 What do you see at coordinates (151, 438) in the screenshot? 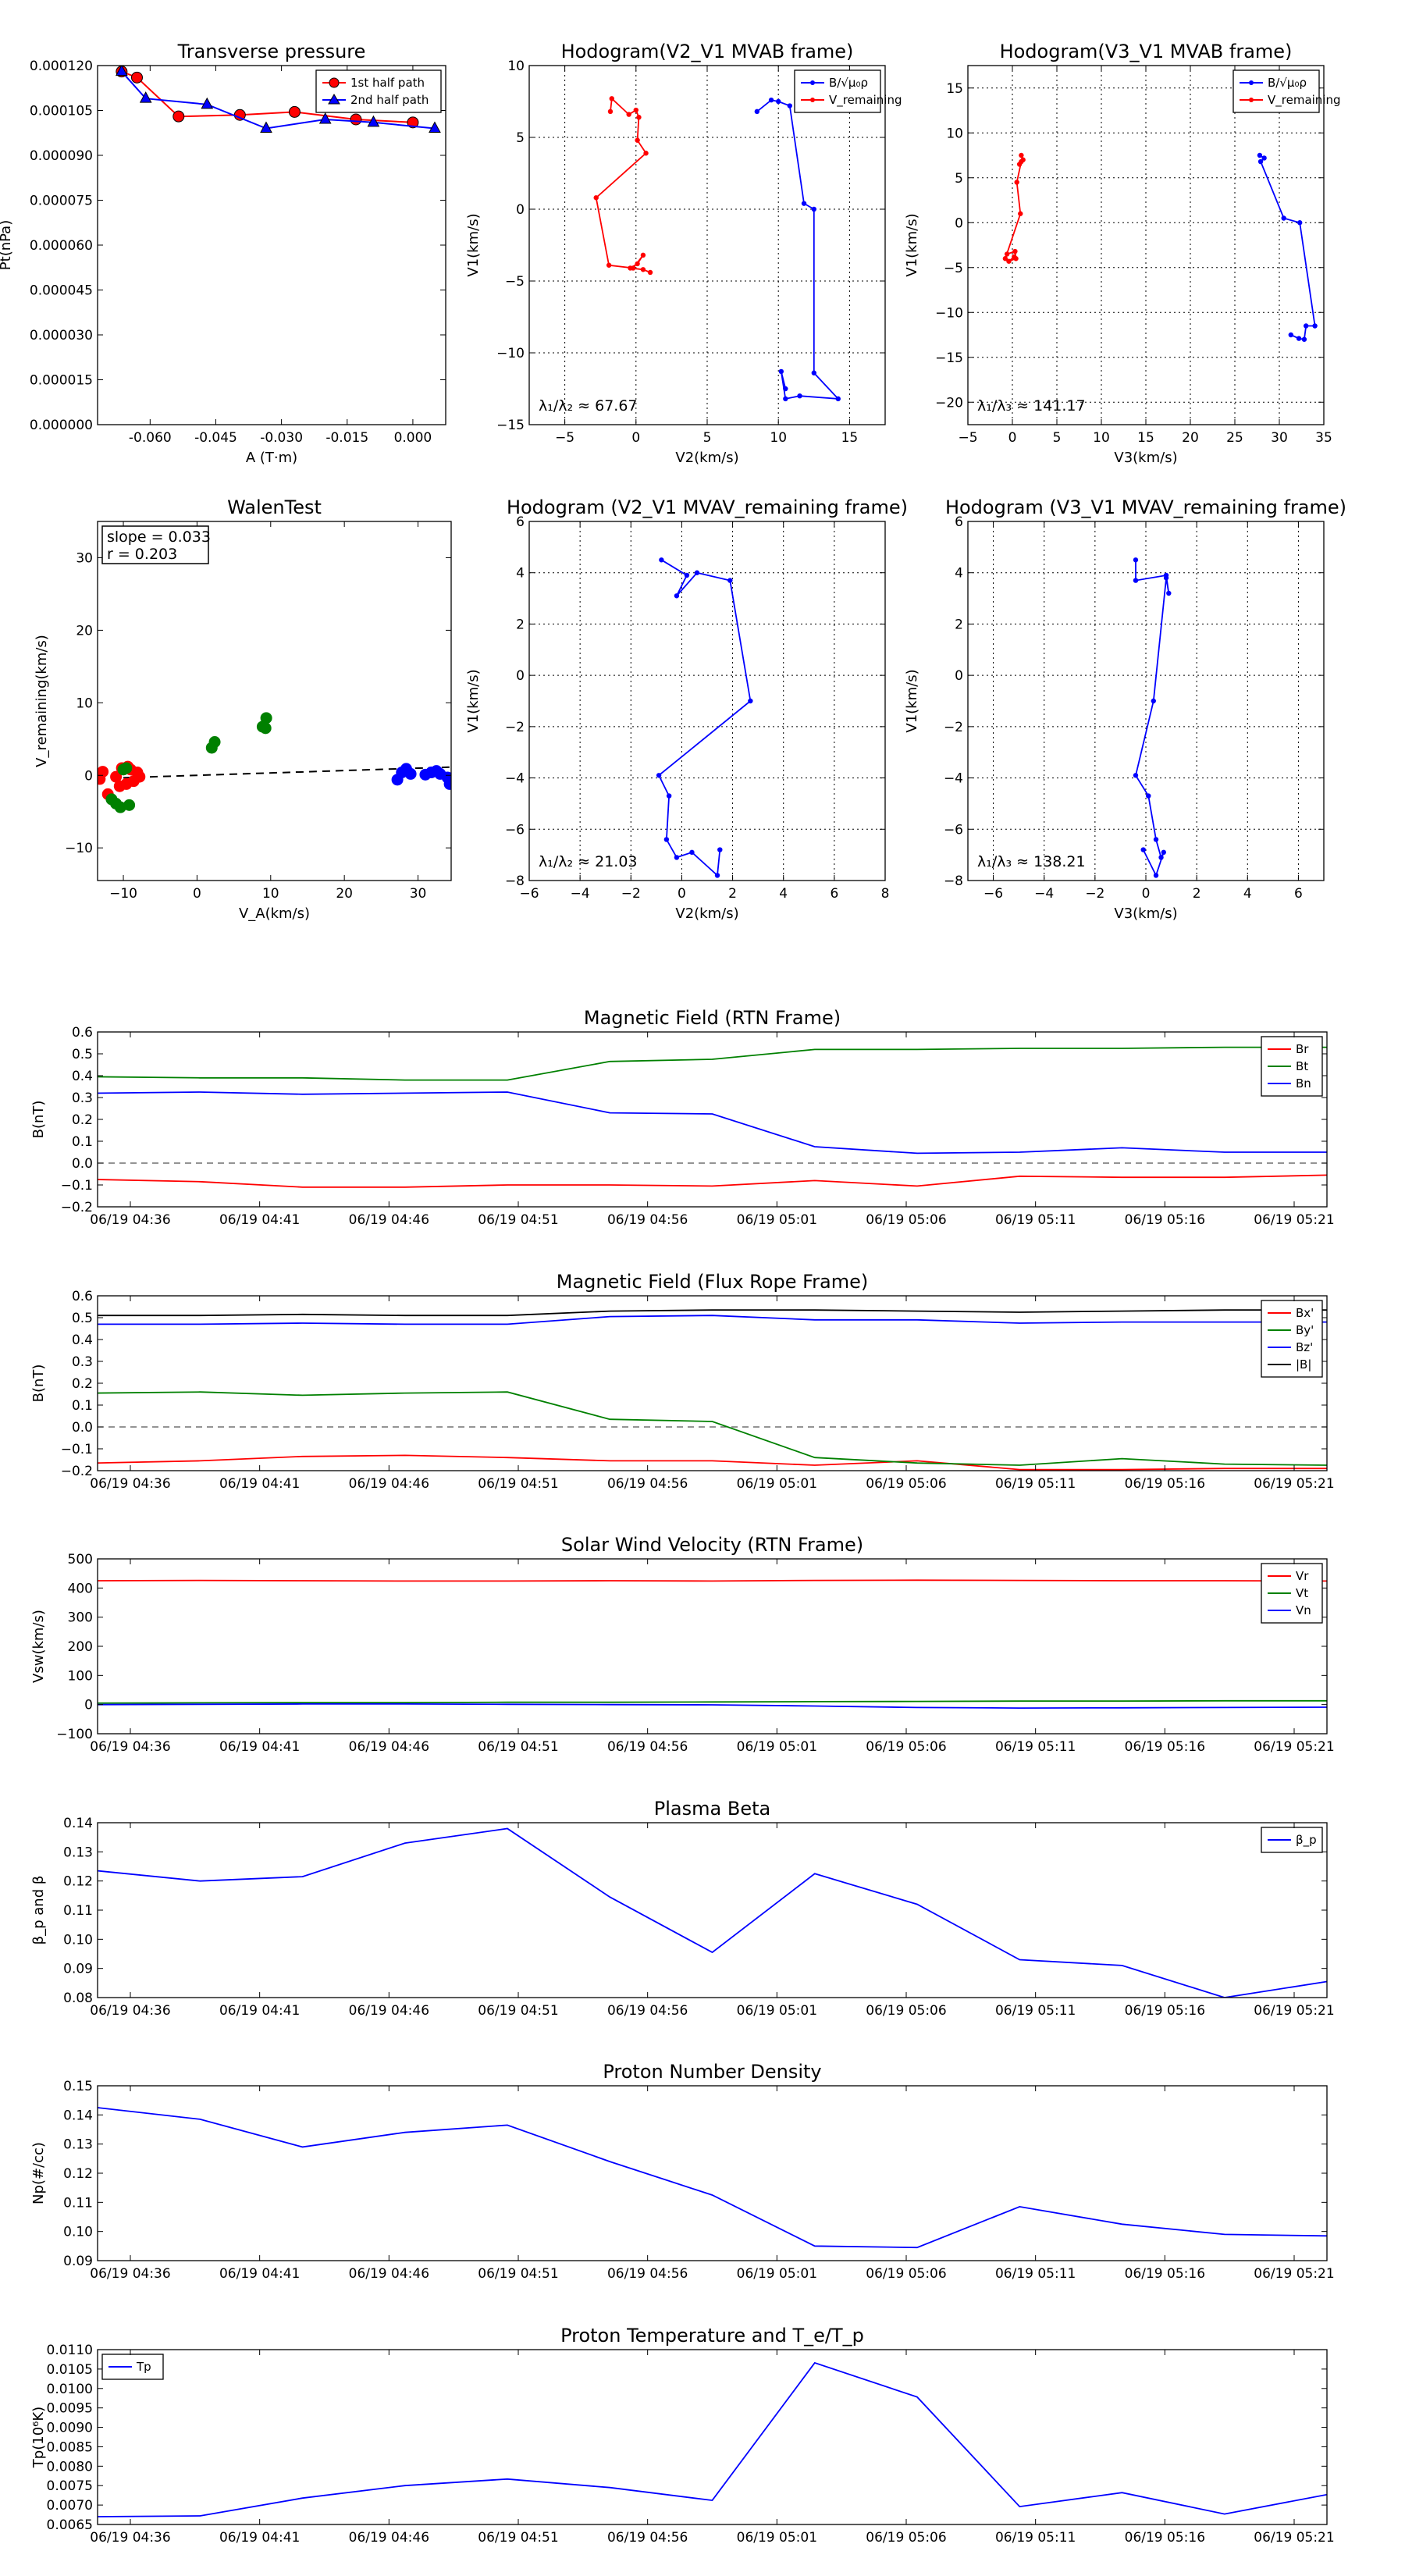
I see `x-tick-label: -0.060` at bounding box center [151, 438].